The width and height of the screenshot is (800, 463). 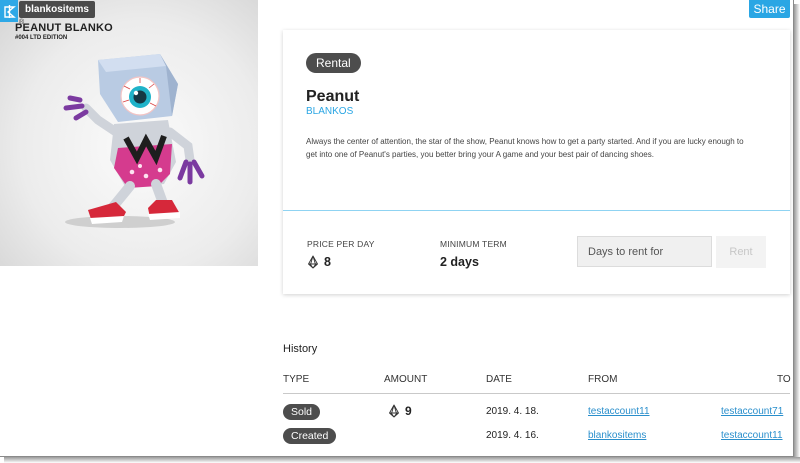 What do you see at coordinates (784, 379) in the screenshot?
I see `column-to-header: TO` at bounding box center [784, 379].